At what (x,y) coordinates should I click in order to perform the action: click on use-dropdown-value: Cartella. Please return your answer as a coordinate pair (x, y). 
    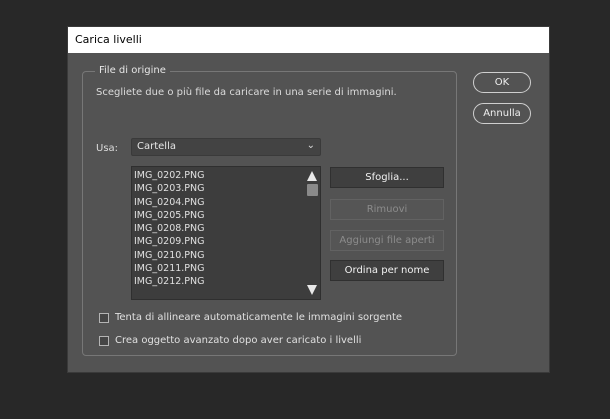
    Looking at the image, I should click on (156, 146).